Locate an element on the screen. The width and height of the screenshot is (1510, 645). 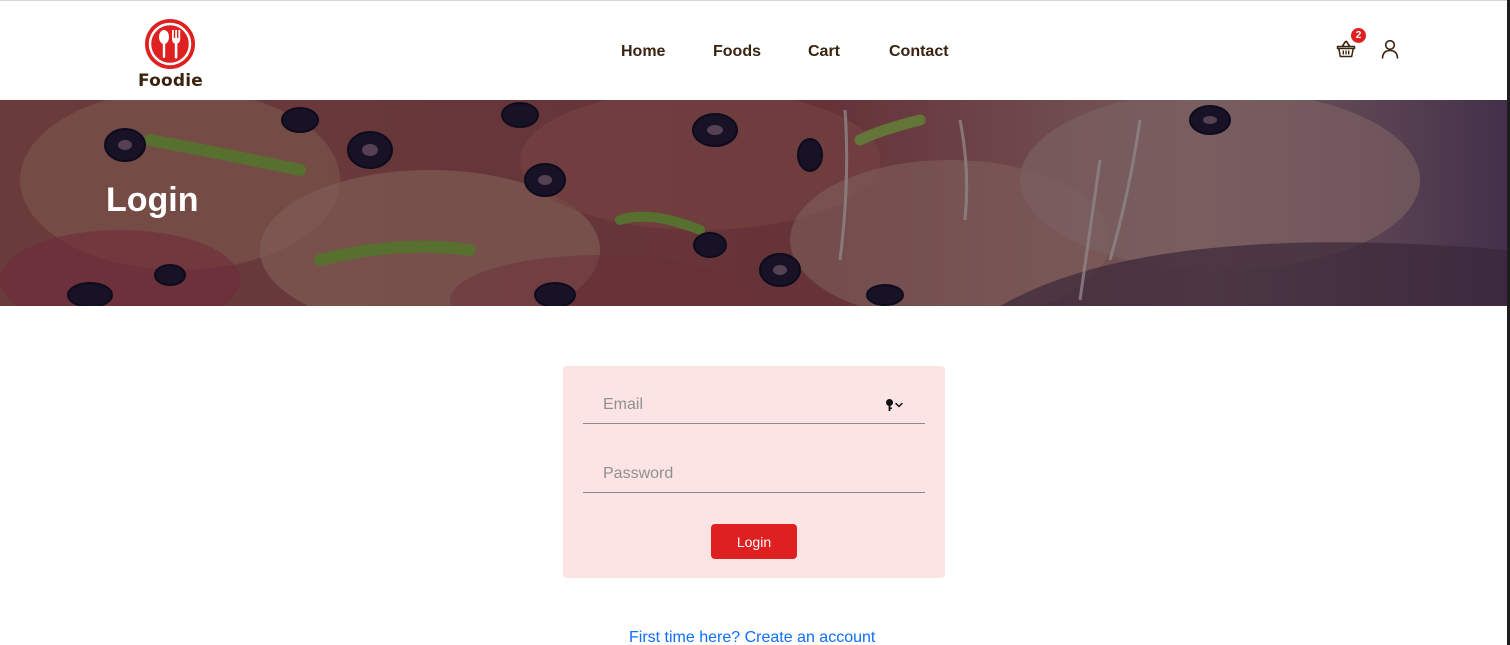
nav-cart: Cart is located at coordinates (848, 53).